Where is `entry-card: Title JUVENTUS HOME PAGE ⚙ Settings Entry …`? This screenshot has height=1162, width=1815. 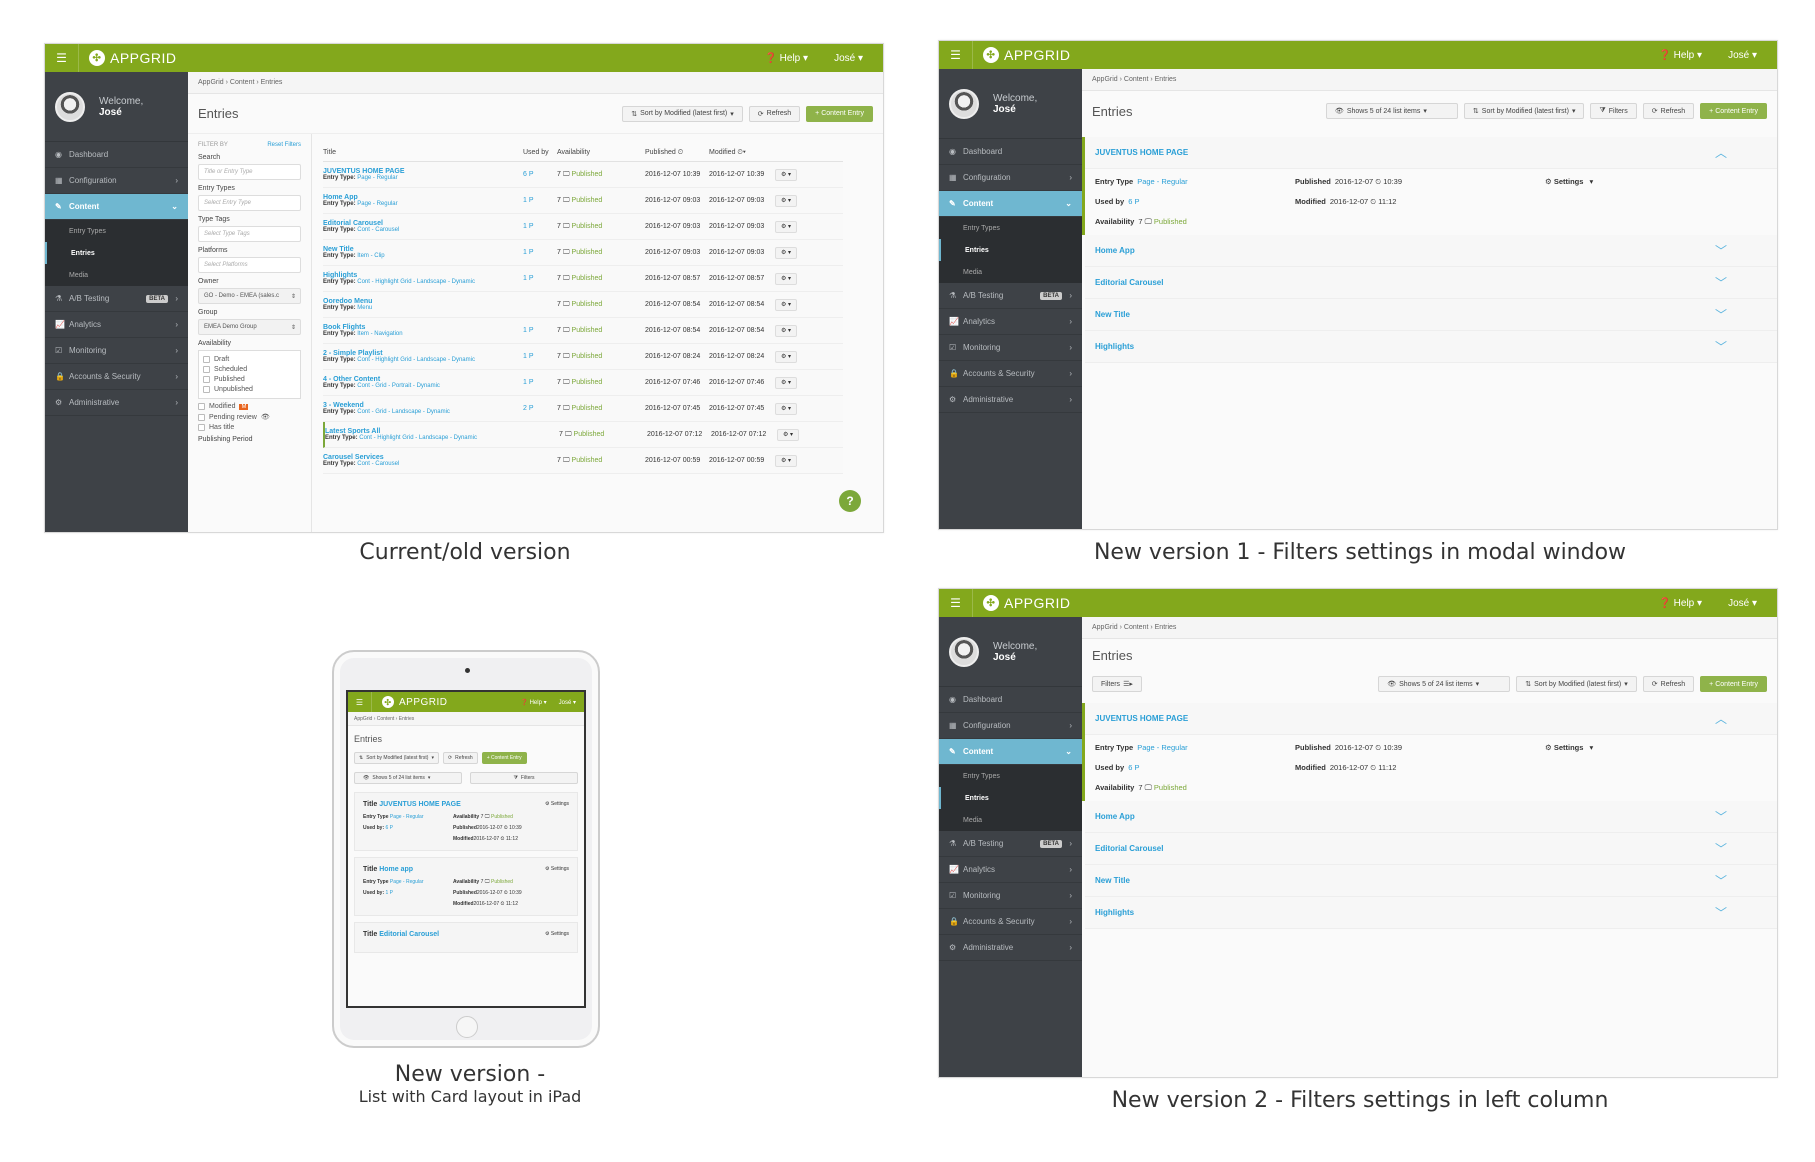 entry-card: Title JUVENTUS HOME PAGE ⚙ Settings Entry … is located at coordinates (466, 821).